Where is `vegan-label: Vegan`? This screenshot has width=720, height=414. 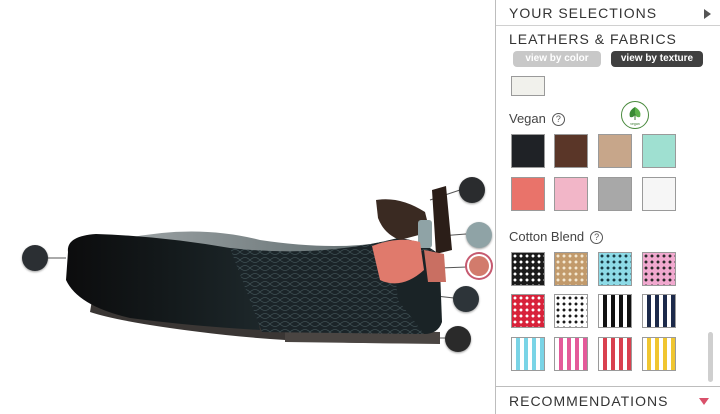 vegan-label: Vegan is located at coordinates (527, 118).